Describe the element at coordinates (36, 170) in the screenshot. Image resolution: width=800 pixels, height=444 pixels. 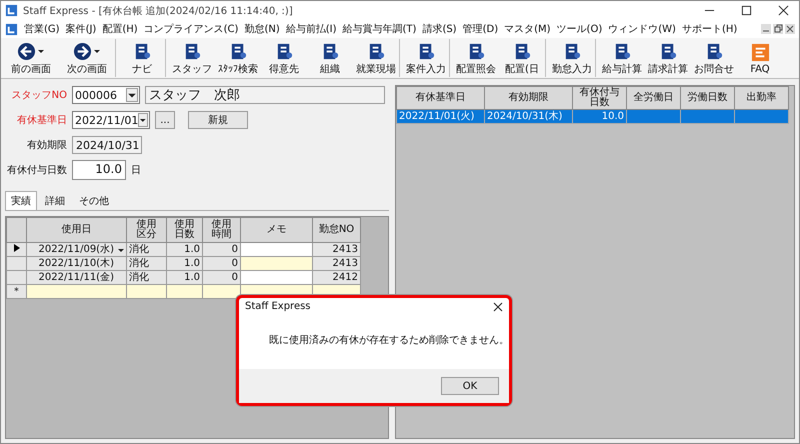
I see `field-label: 有休付与日数` at that location.